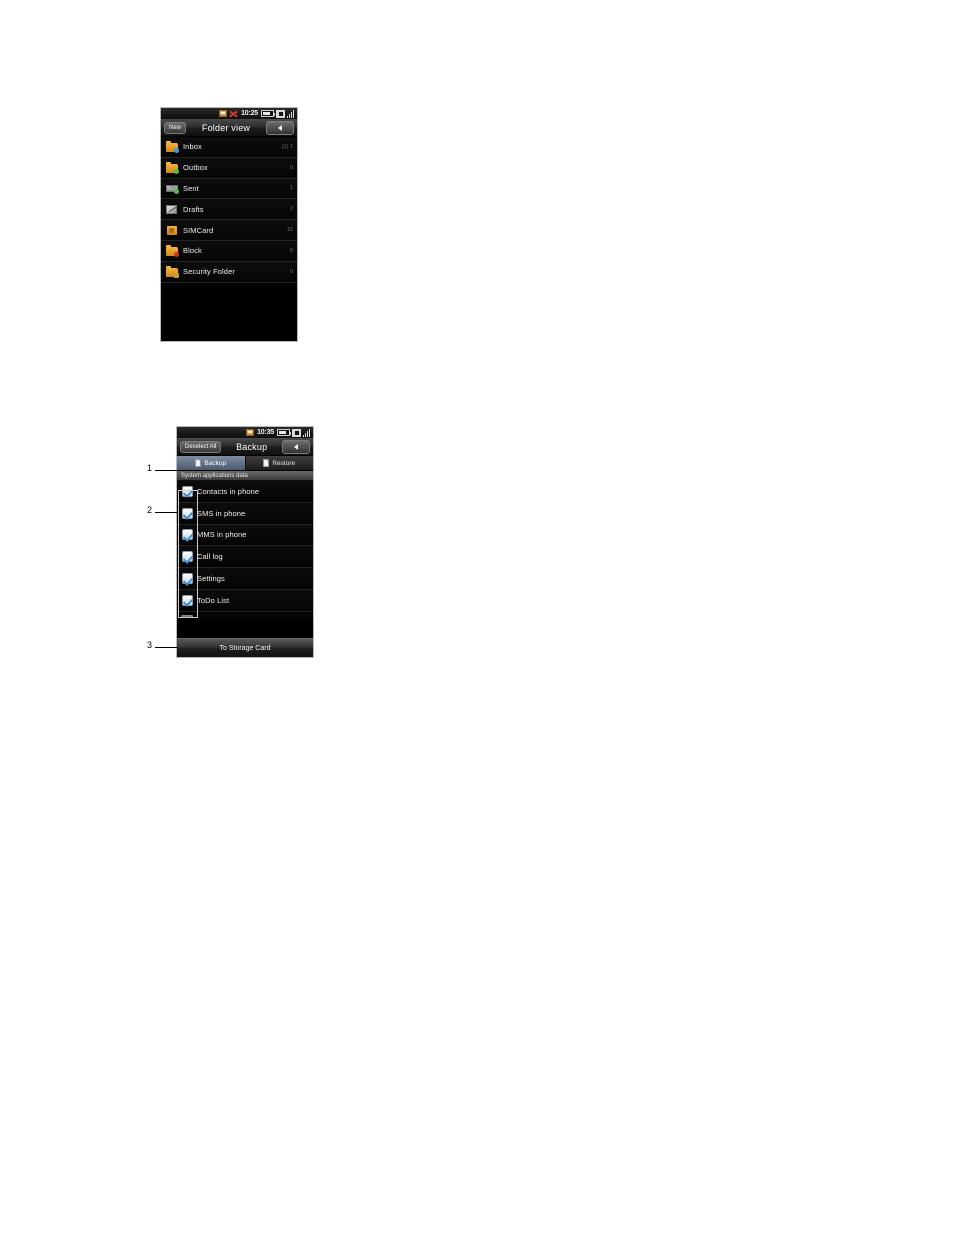 This screenshot has height=1235, width=954. Describe the element at coordinates (172, 250) in the screenshot. I see `folder-block-icon` at that location.